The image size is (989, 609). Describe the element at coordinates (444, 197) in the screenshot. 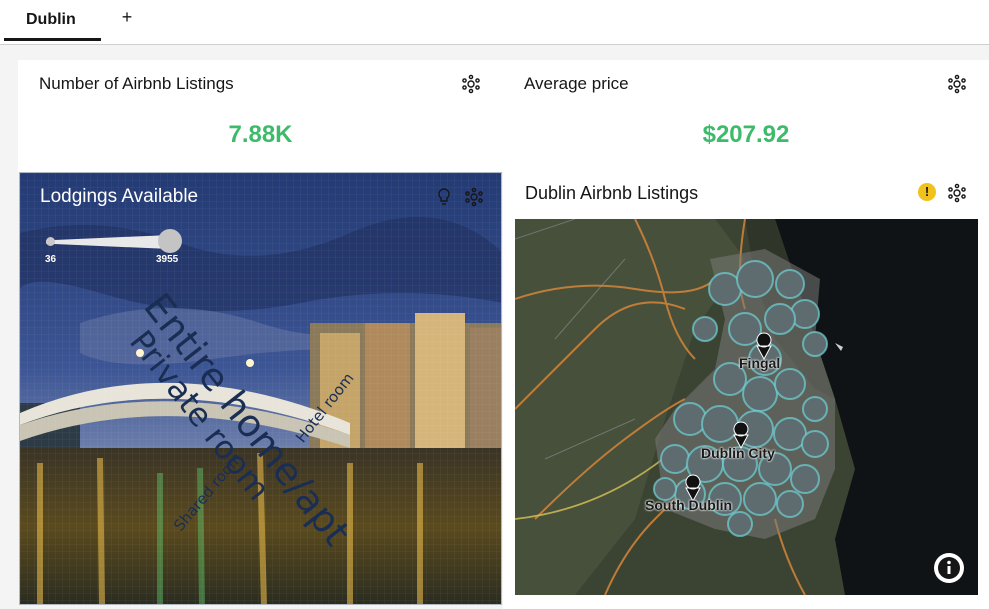

I see `lightbulb-icon` at that location.